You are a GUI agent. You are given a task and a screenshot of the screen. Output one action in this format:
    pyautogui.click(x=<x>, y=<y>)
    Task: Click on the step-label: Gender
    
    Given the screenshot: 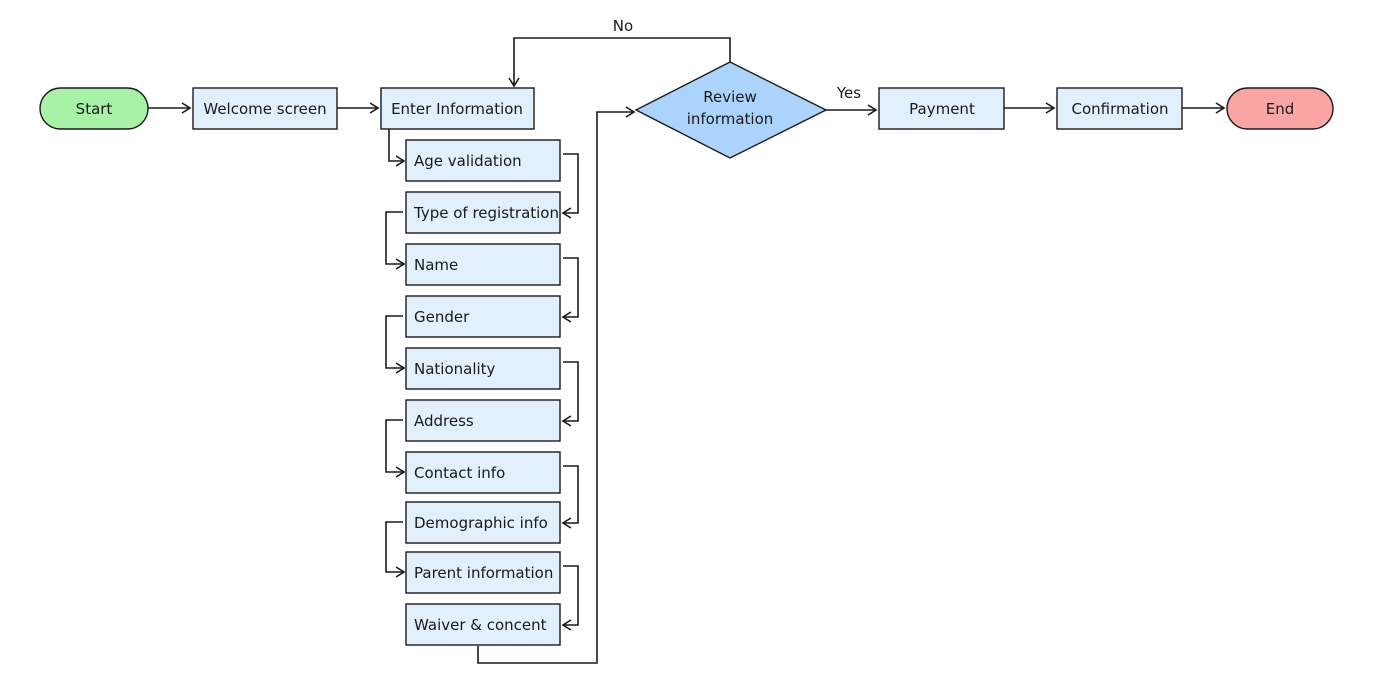 What is the action you would take?
    pyautogui.click(x=442, y=317)
    